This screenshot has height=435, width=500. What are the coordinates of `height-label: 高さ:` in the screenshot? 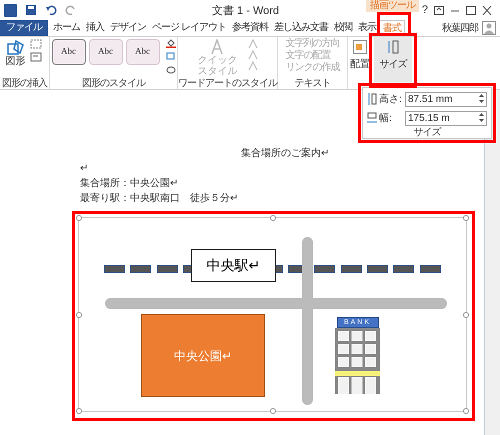 It's located at (390, 99).